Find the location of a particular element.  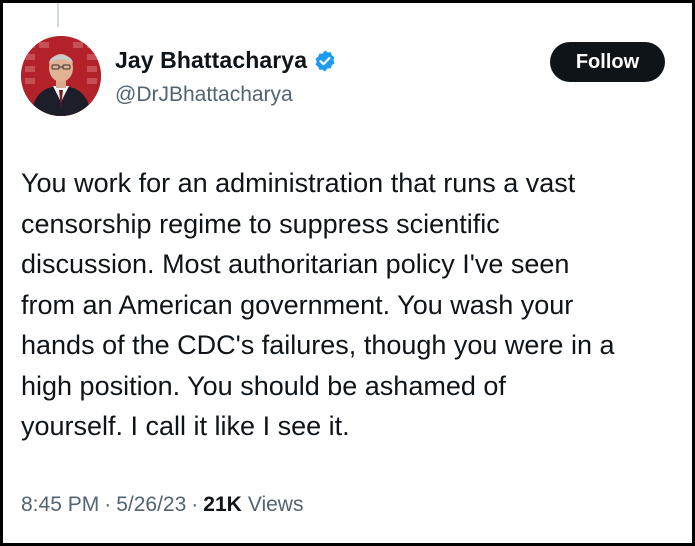

tweet-time: 8:45 PM is located at coordinates (60, 505).